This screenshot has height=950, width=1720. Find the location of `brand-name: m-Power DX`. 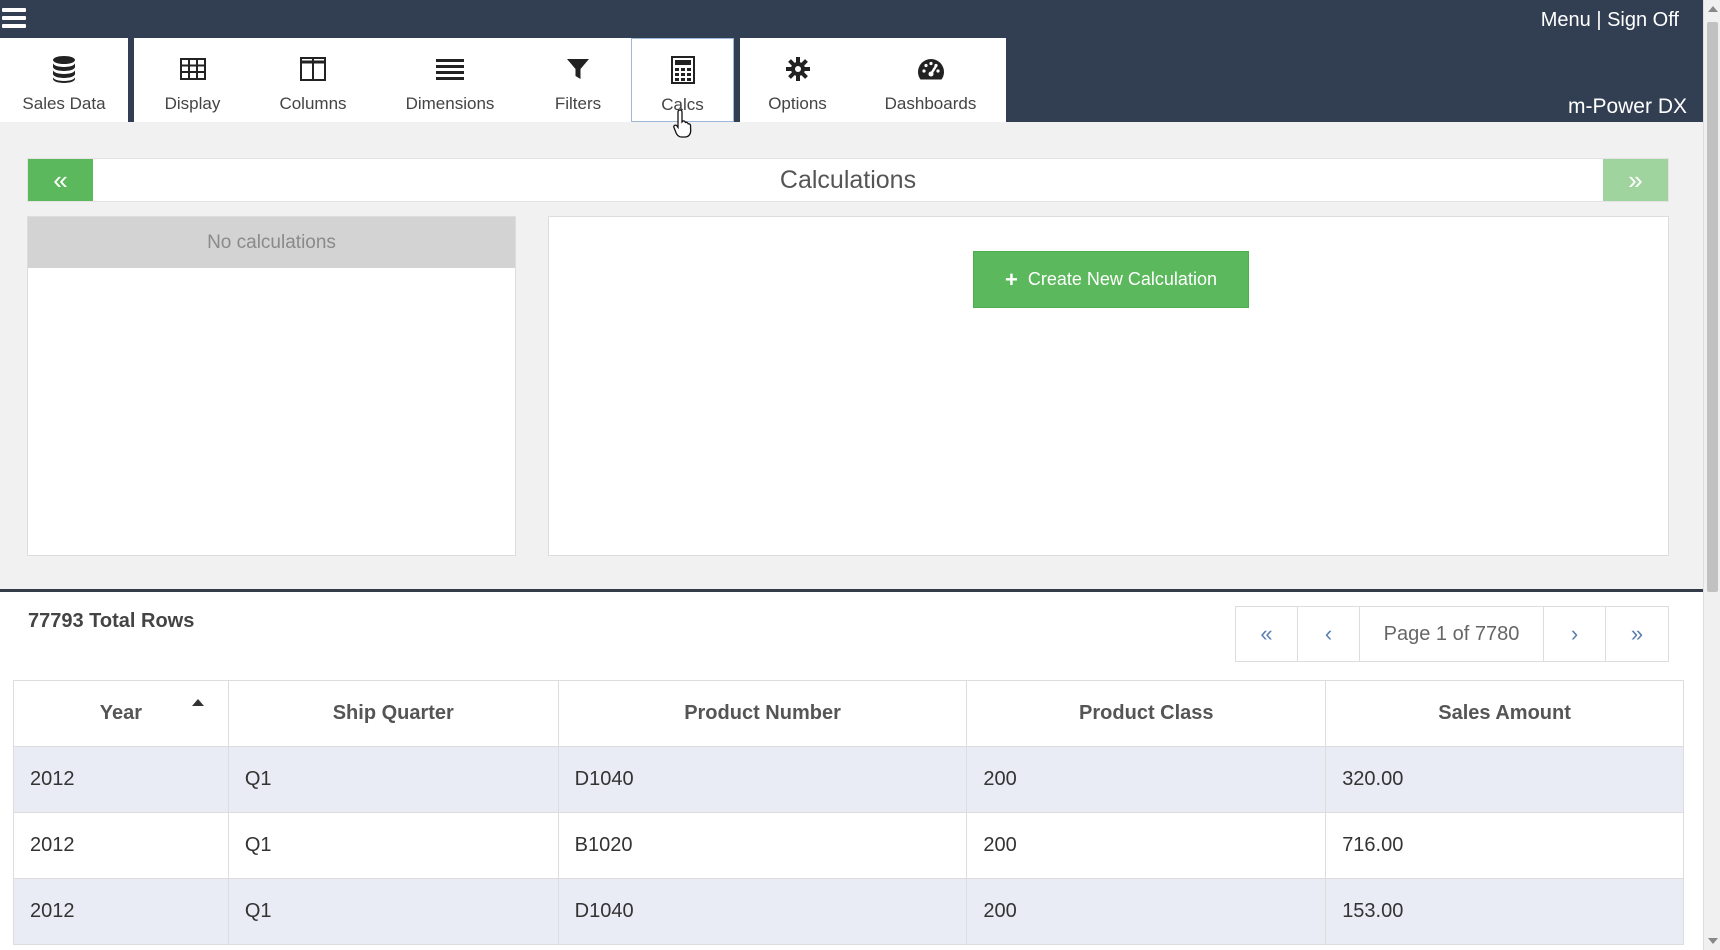

brand-name: m-Power DX is located at coordinates (1627, 106).